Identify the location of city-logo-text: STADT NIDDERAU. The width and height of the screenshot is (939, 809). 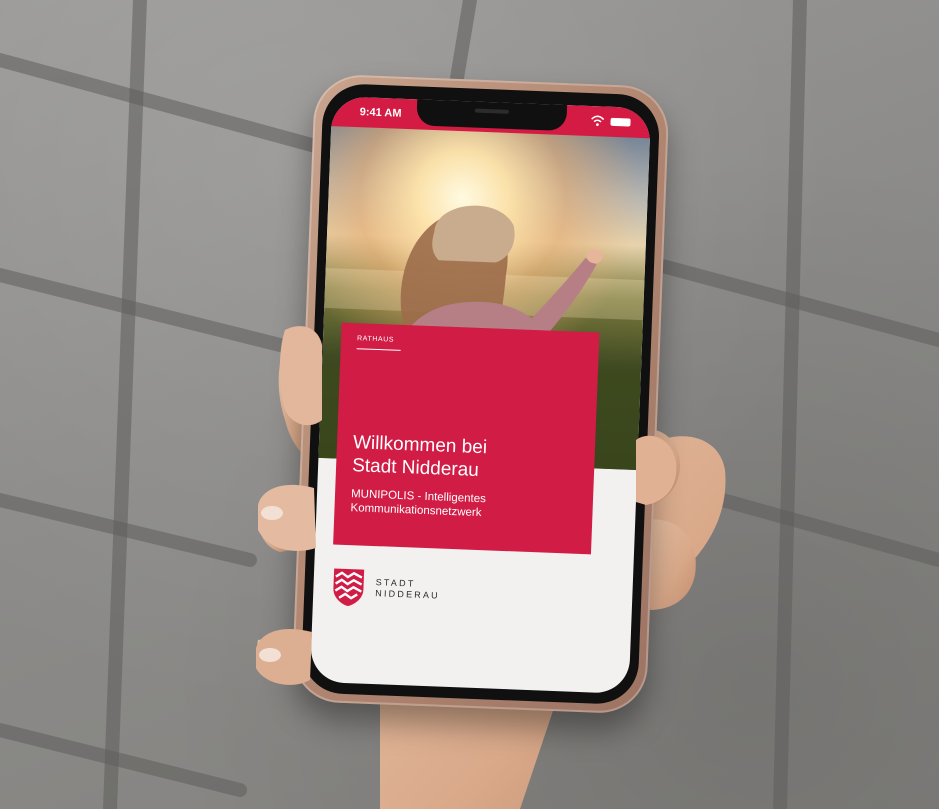
(407, 589).